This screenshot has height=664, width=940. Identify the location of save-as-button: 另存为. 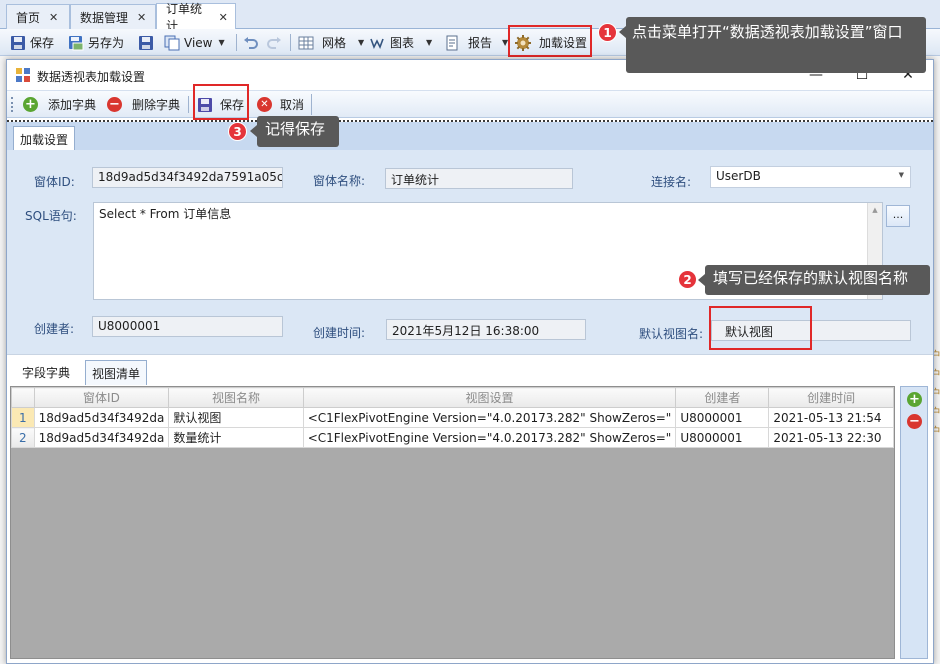
(96, 42).